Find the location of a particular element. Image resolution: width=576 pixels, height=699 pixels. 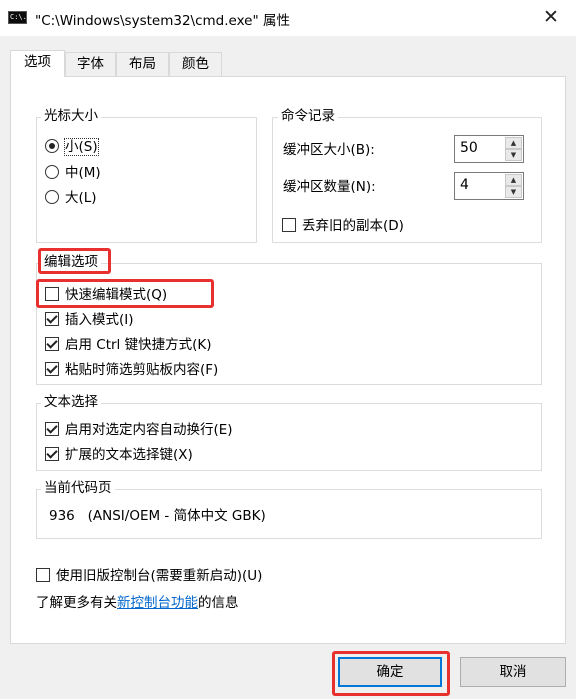

legacy-console-checkbox: 使用旧版控制台(需要重新启动)(U) is located at coordinates (149, 576).